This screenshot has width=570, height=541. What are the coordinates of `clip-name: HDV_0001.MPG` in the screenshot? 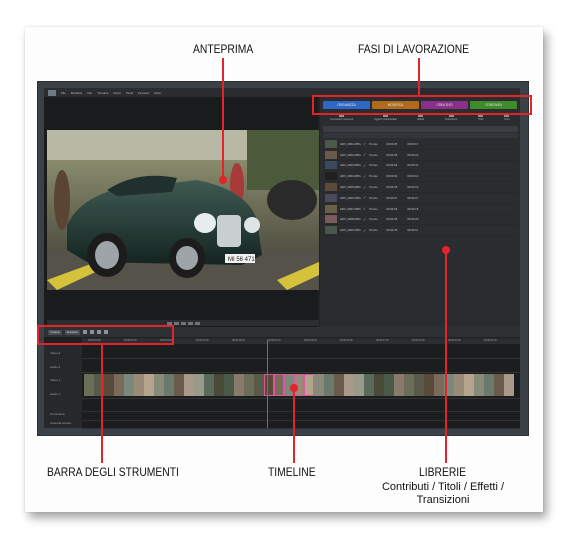 It's located at (350, 143).